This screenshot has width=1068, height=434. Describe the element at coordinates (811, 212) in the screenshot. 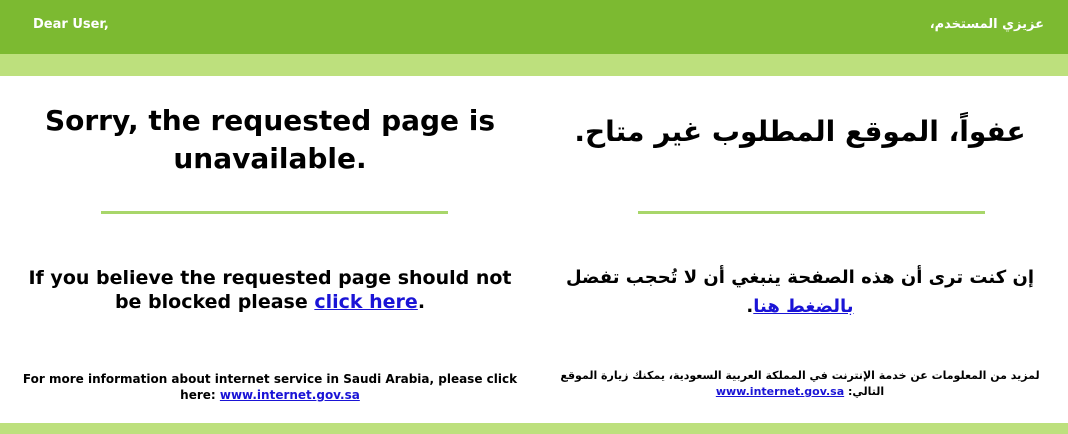

I see `arabic-divider` at that location.